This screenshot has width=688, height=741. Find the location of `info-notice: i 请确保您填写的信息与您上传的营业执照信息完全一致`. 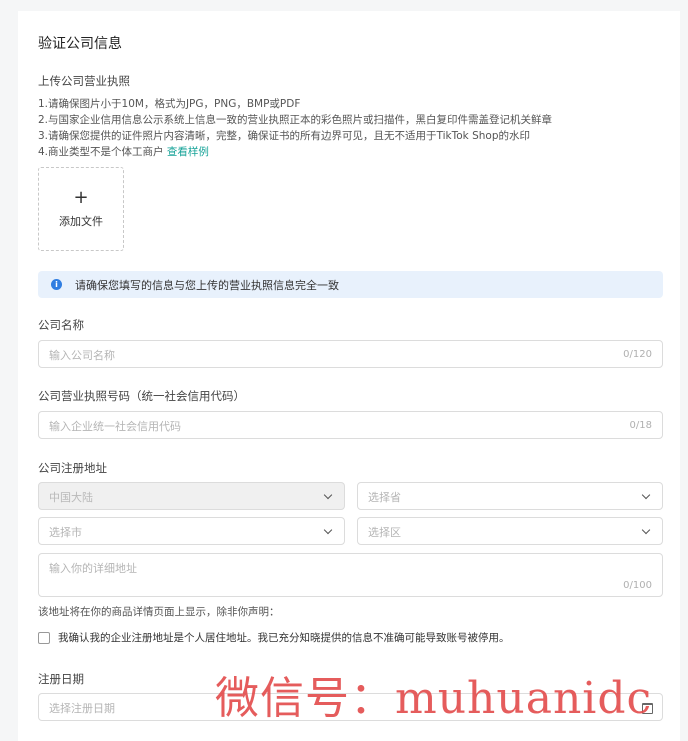

info-notice: i 请确保您填写的信息与您上传的营业执照信息完全一致 is located at coordinates (350, 284).